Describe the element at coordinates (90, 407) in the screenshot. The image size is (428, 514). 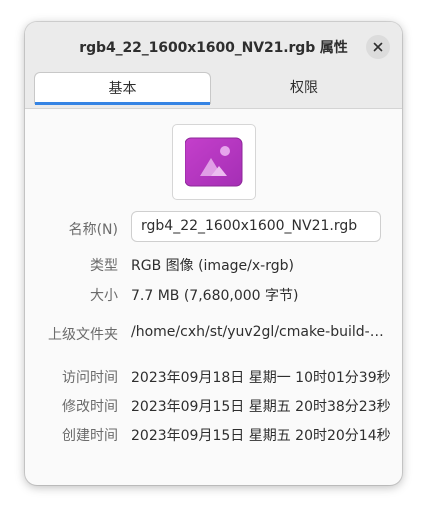
I see `modified-label: 修改时间` at that location.